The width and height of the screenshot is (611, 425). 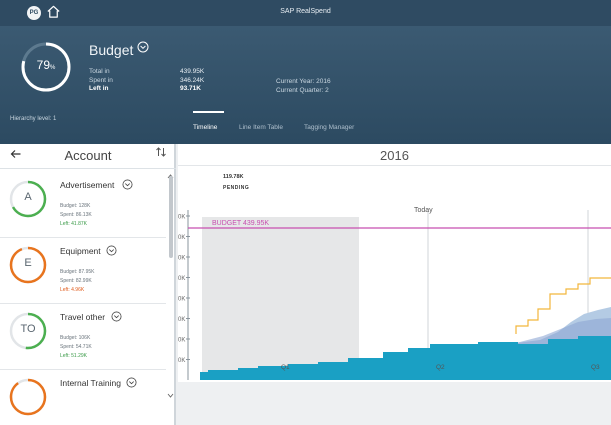 I want to click on account-spent: Spent: 86.13K, so click(x=76, y=215).